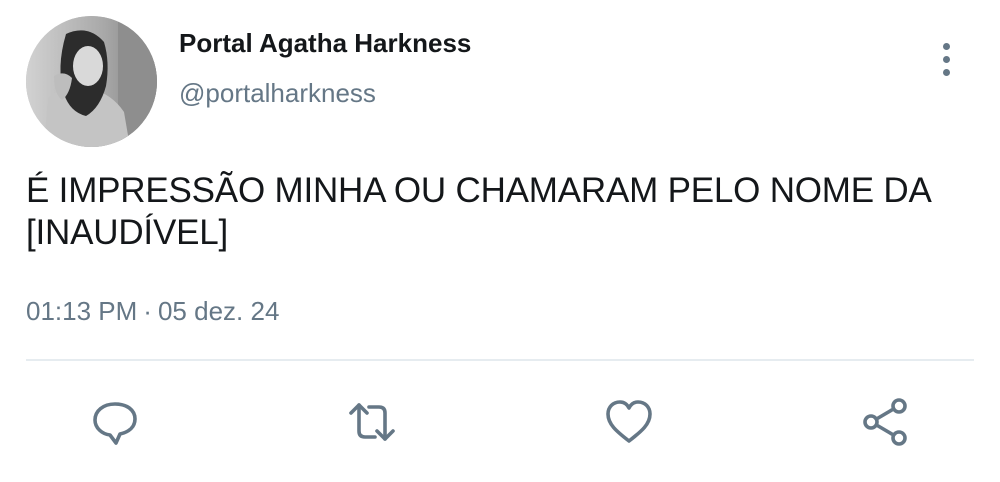 The width and height of the screenshot is (1000, 482). I want to click on retweet-icon, so click(372, 422).